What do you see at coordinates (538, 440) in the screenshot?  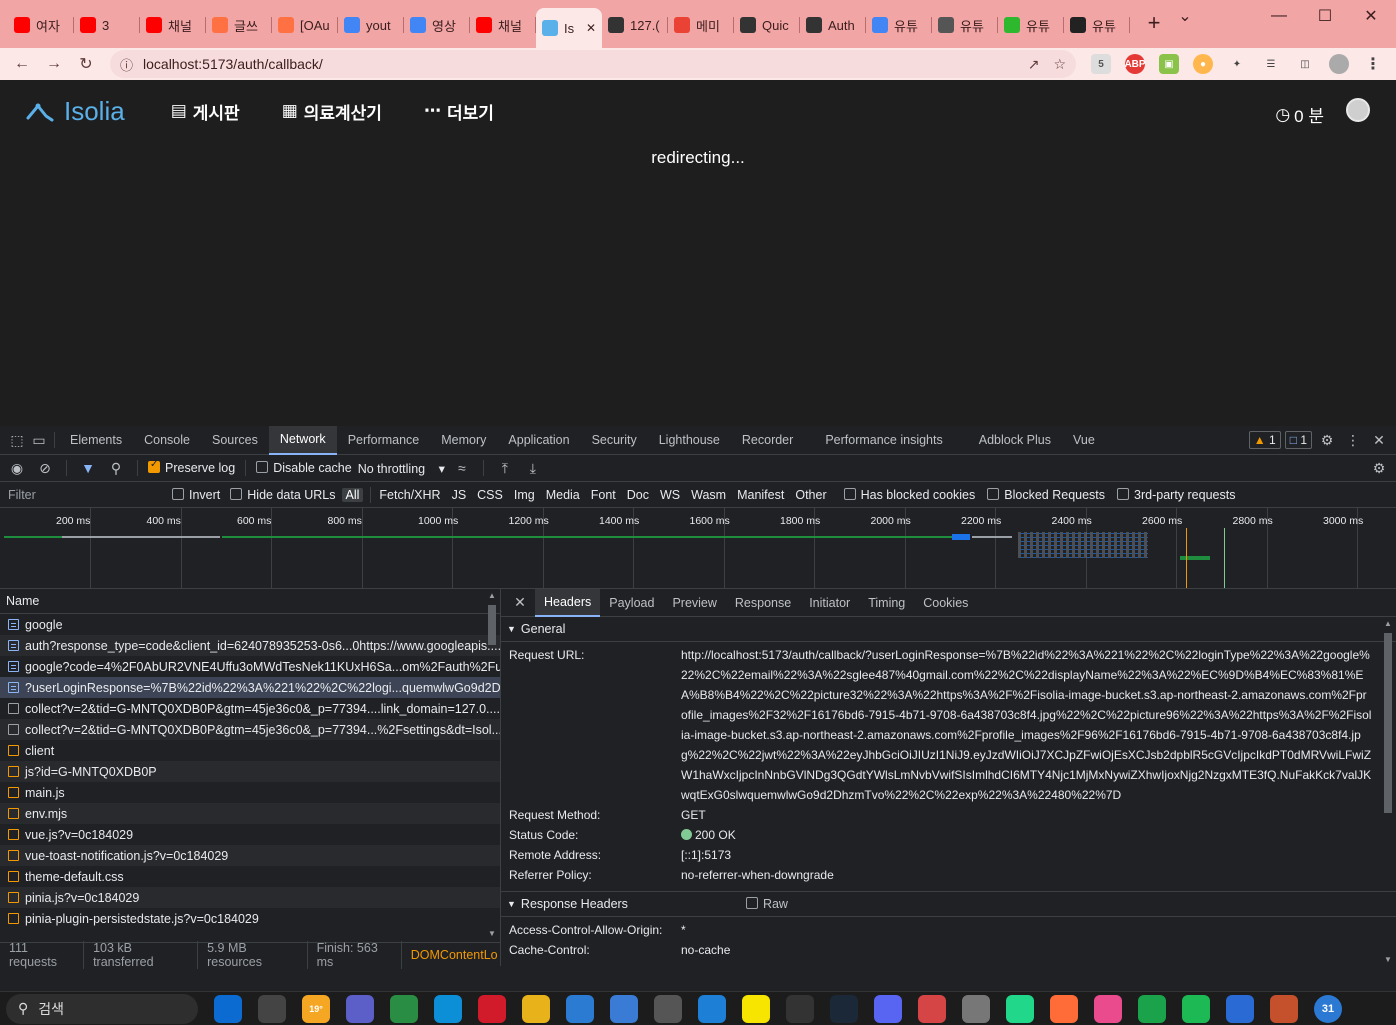 I see `devtools-tab-application: Application` at bounding box center [538, 440].